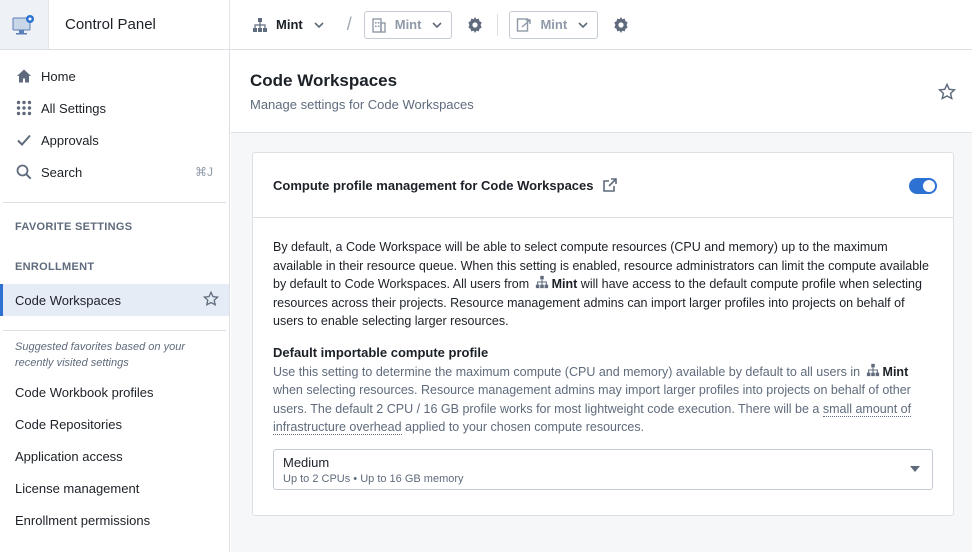  I want to click on org-breadcrumb: Mint, so click(292, 25).